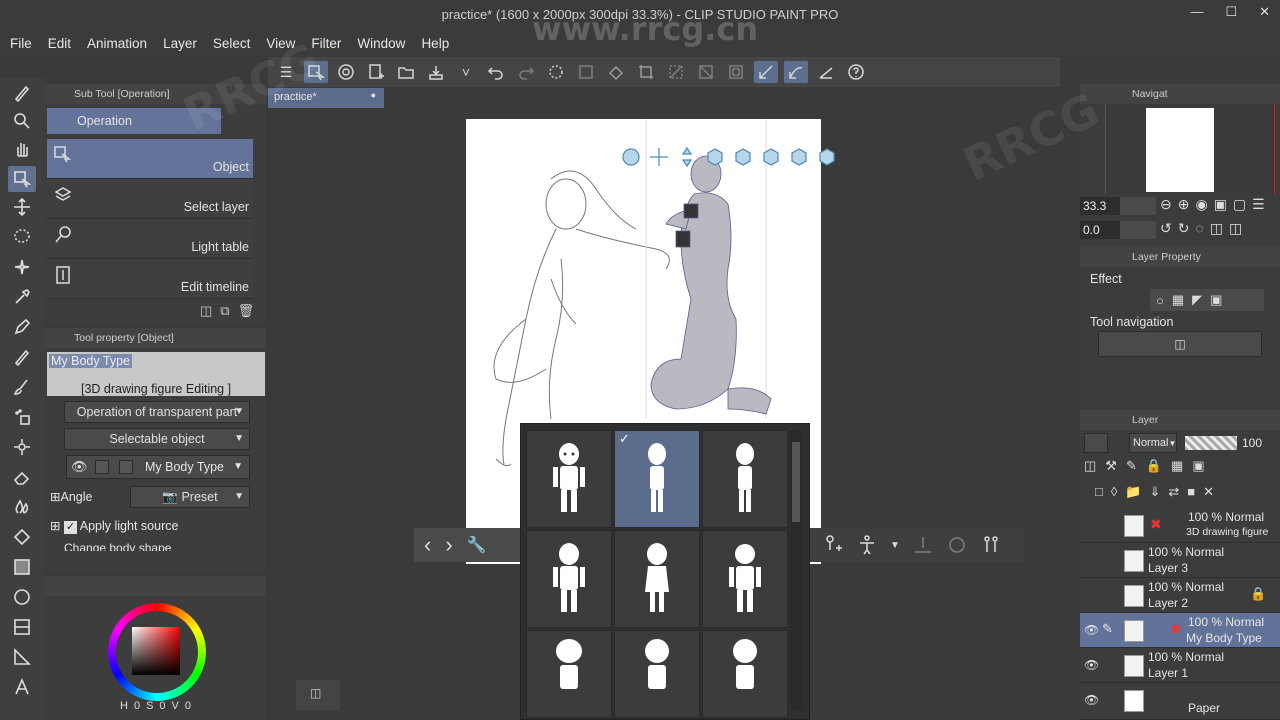 The image size is (1280, 720). Describe the element at coordinates (799, 157) in the screenshot. I see `rotate-xz-icon` at that location.